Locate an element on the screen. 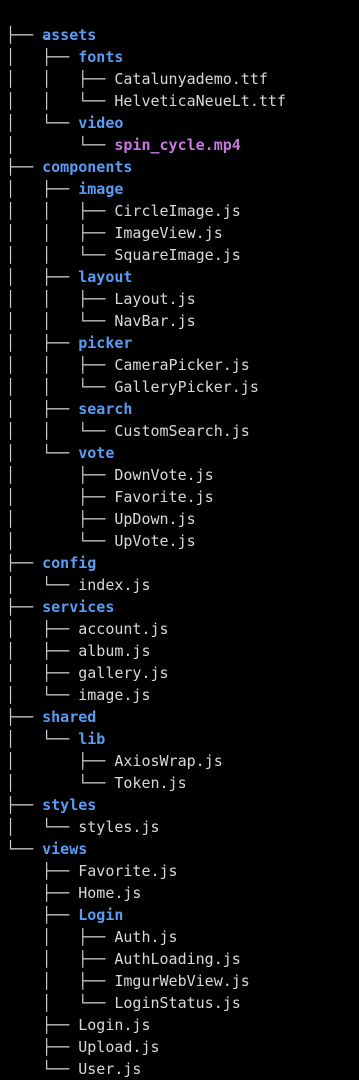  directory-name: lib is located at coordinates (91, 739).